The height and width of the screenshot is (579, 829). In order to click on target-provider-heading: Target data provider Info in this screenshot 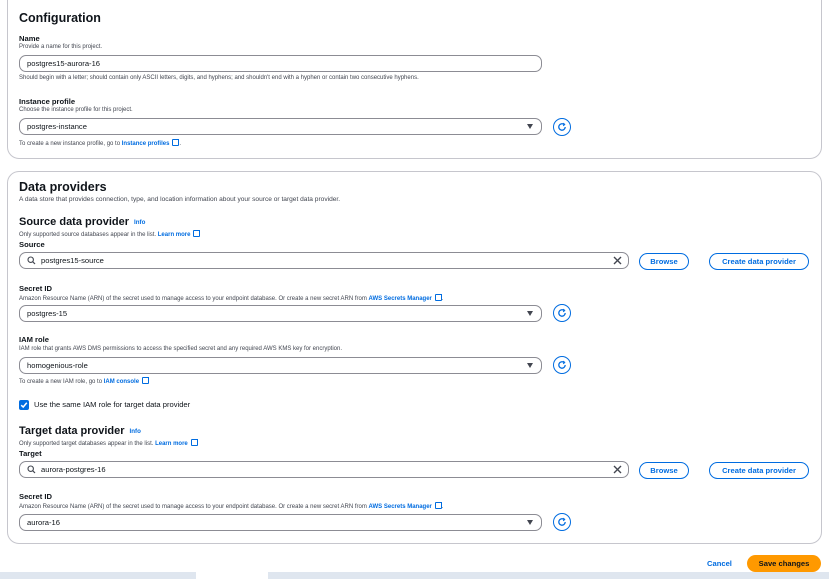, I will do `click(80, 431)`.